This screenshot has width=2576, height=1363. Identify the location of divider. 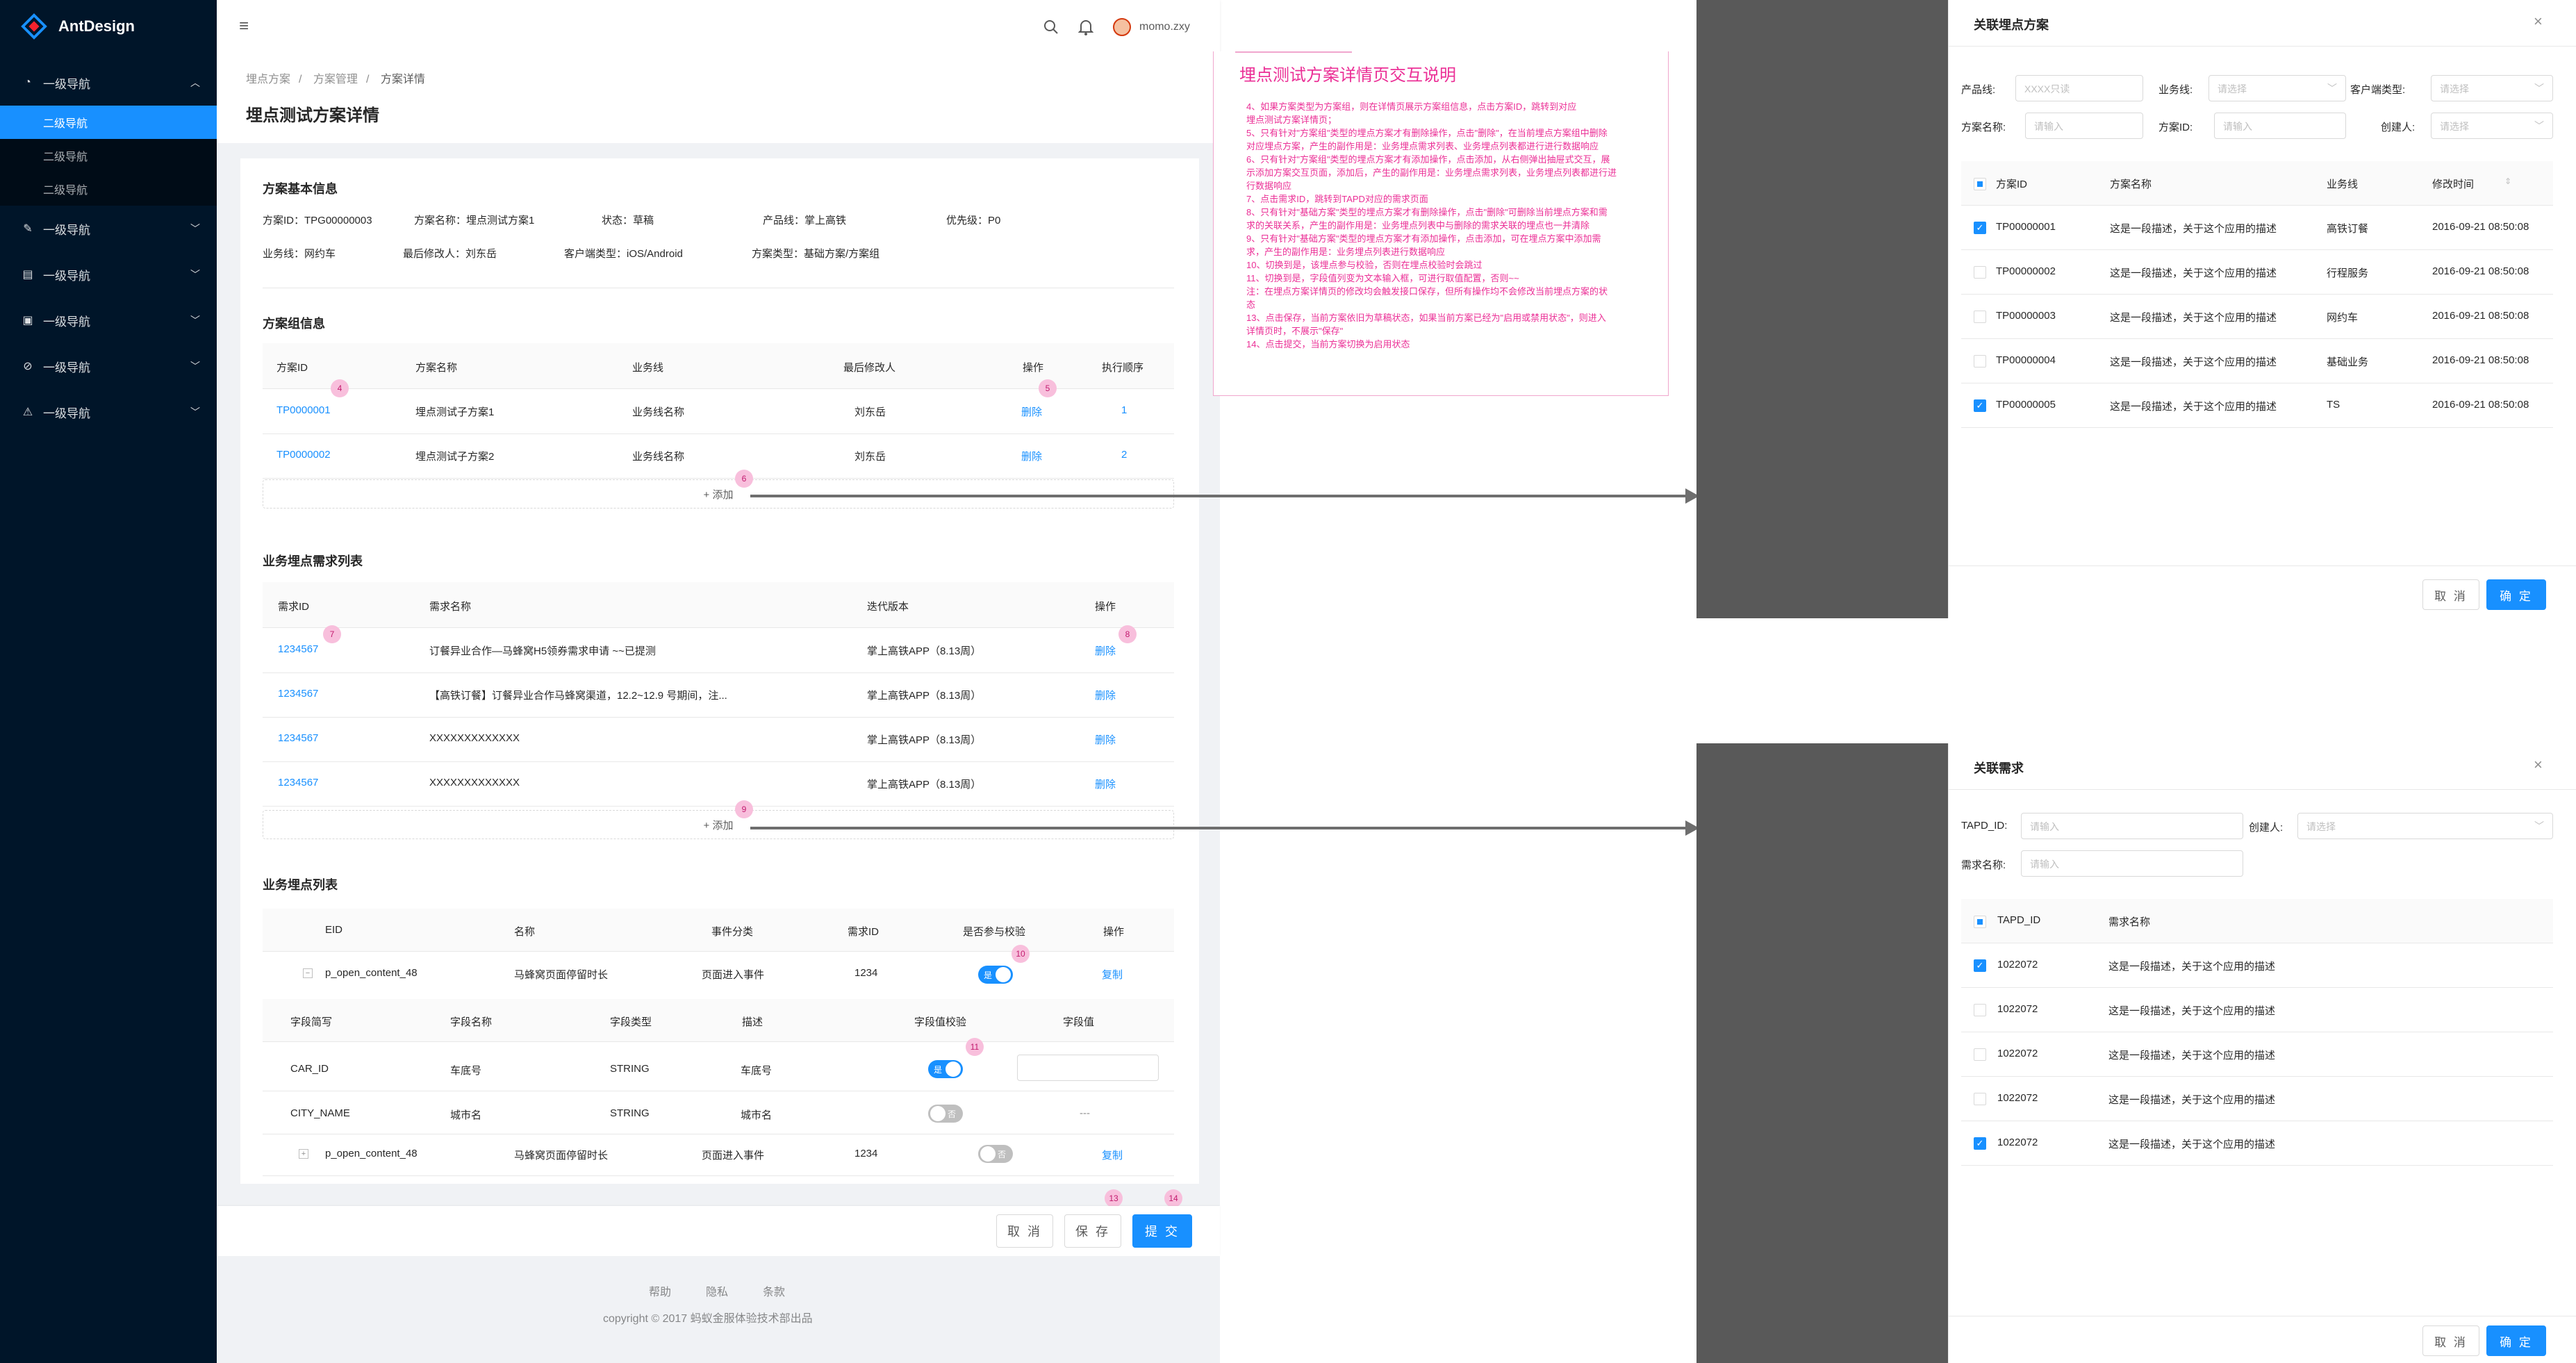
(2263, 46).